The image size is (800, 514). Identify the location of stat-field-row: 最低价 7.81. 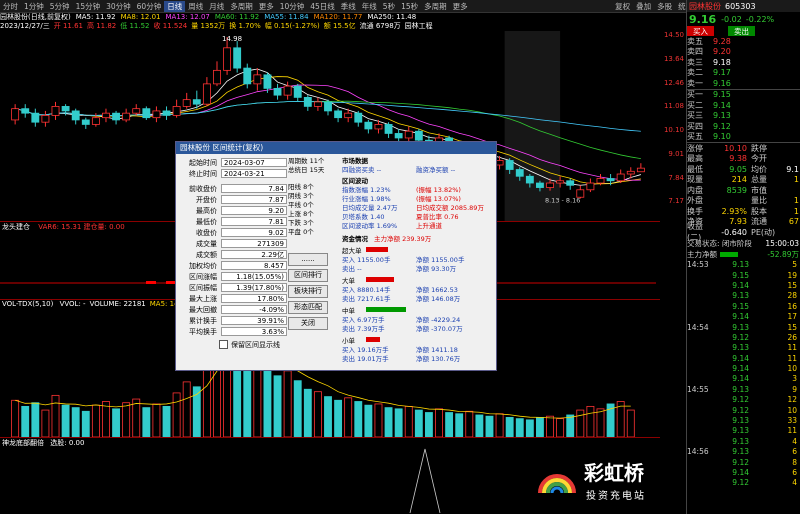
(233, 221).